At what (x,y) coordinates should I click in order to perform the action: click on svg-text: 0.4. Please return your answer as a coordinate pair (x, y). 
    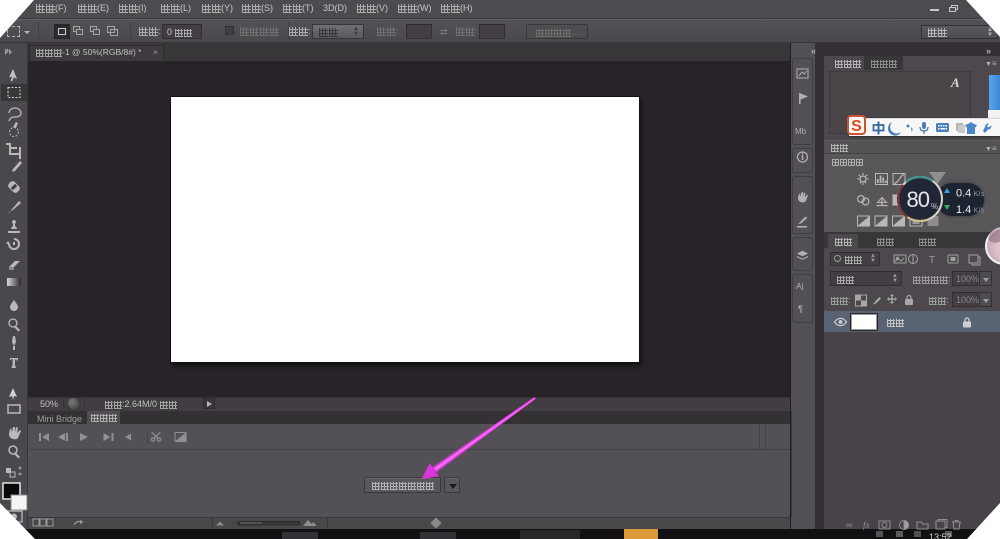
    Looking at the image, I should click on (963, 194).